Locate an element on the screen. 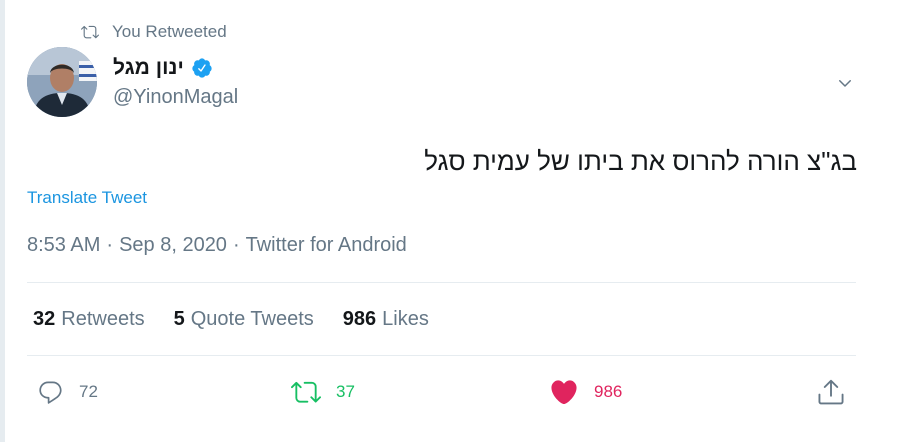  retweets-stat: 32 Retweets is located at coordinates (89, 319).